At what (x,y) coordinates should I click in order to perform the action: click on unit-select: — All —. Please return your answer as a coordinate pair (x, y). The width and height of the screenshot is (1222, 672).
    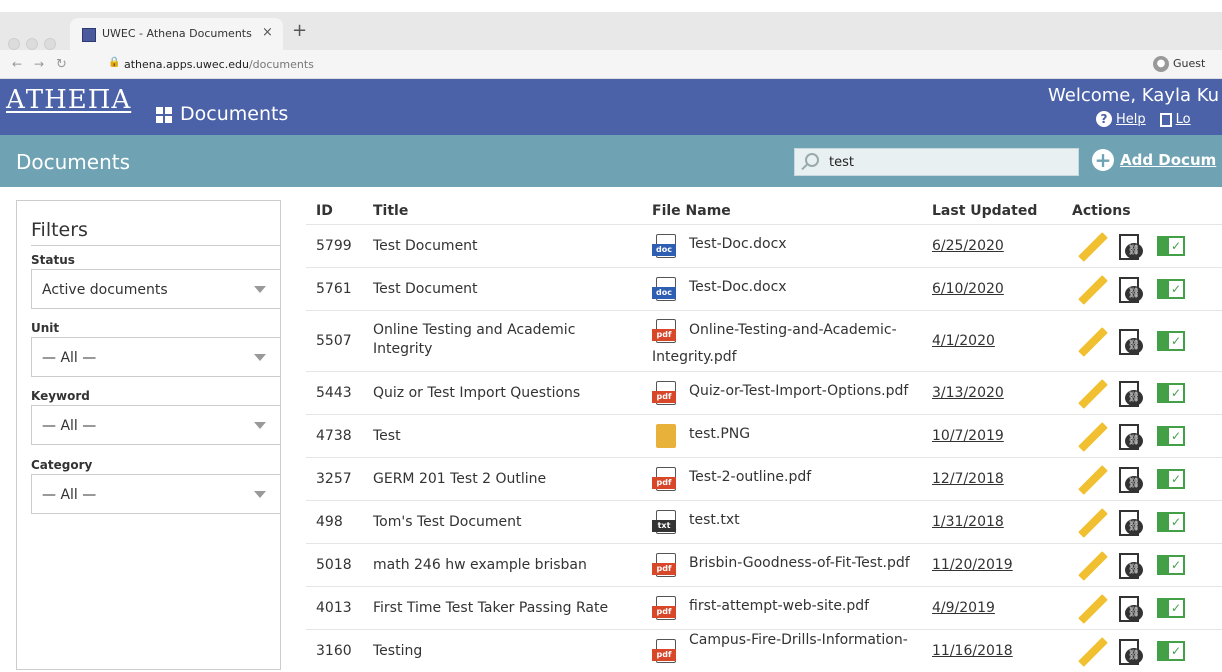
    Looking at the image, I should click on (156, 357).